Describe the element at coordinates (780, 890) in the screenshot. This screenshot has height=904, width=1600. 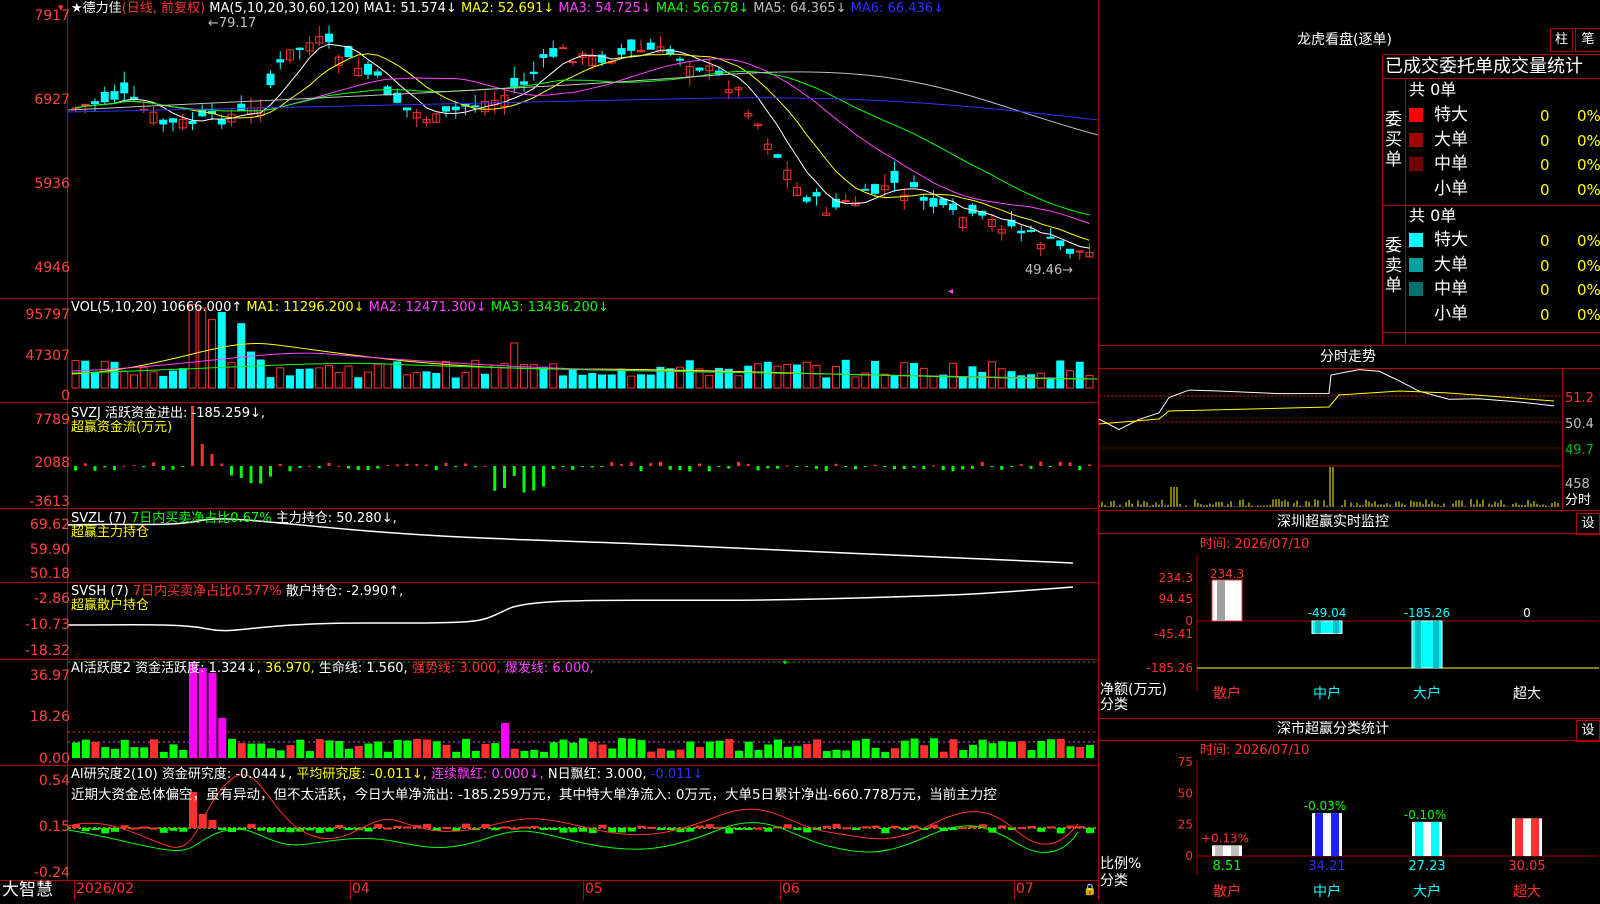
I see `x-tick` at that location.